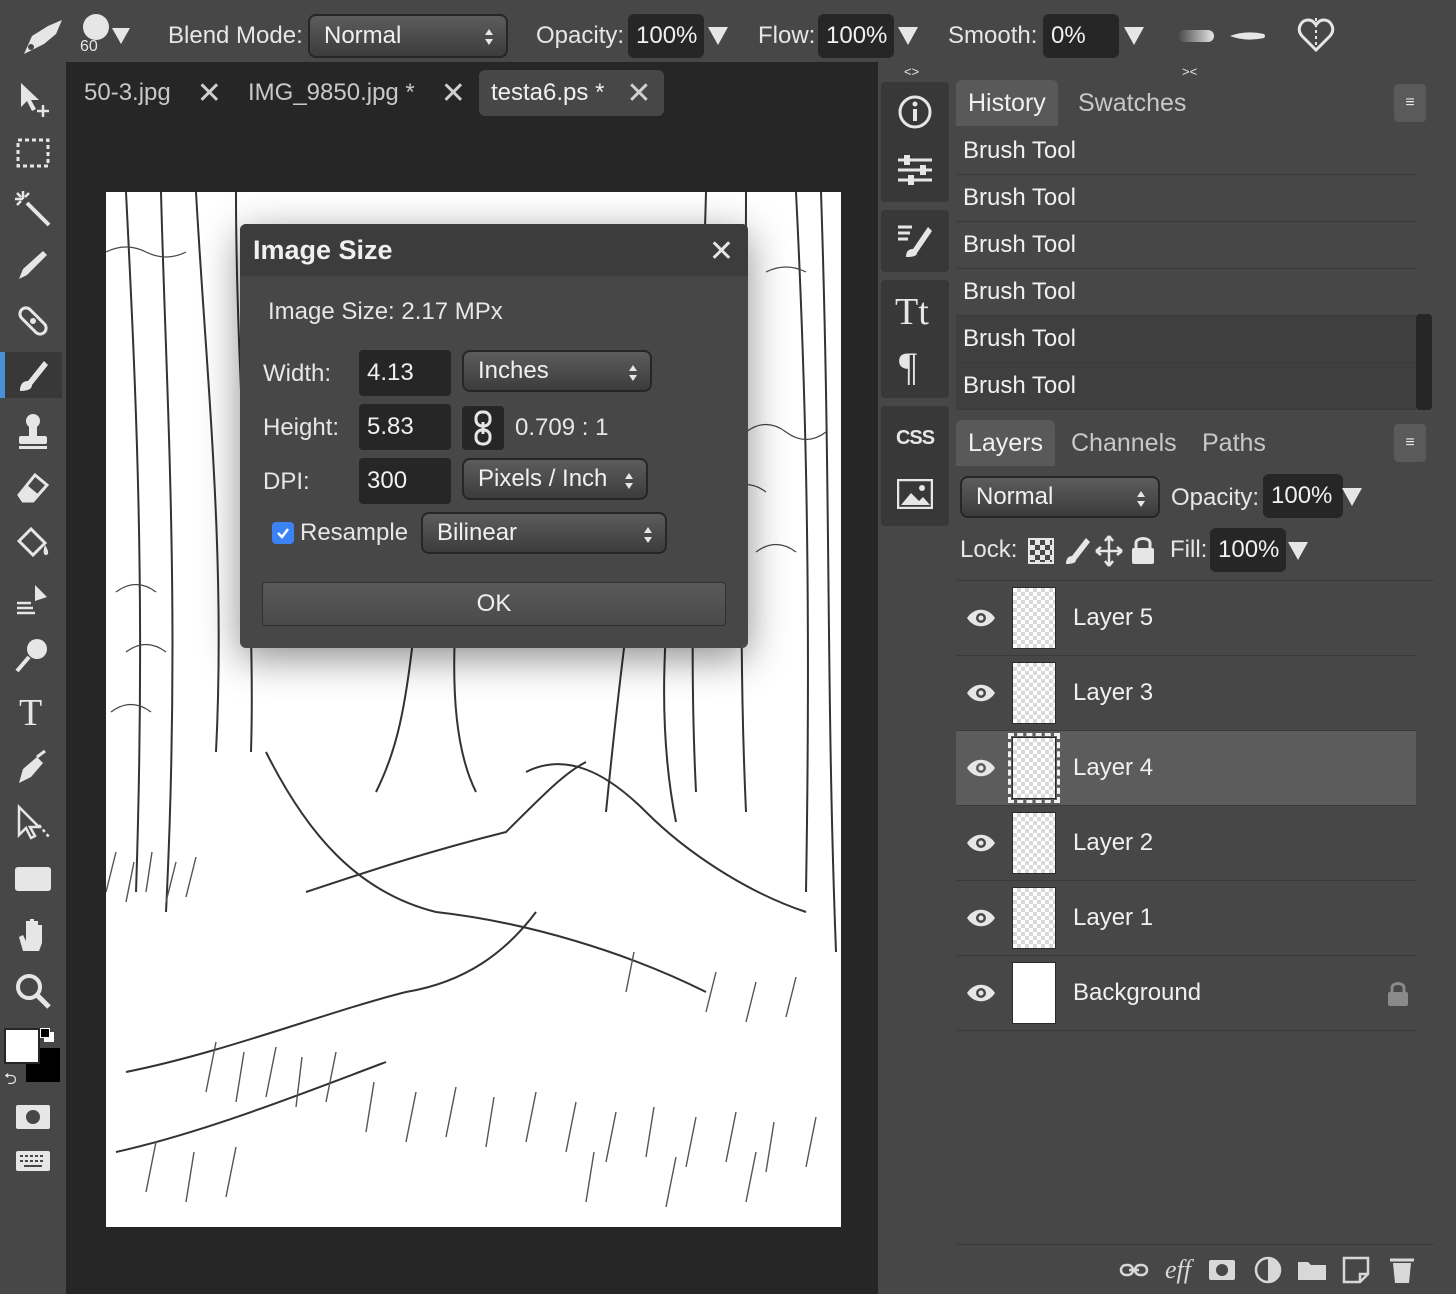 The width and height of the screenshot is (1456, 1294). What do you see at coordinates (1060, 497) in the screenshot?
I see `layer-blend-mode-select: Normal` at bounding box center [1060, 497].